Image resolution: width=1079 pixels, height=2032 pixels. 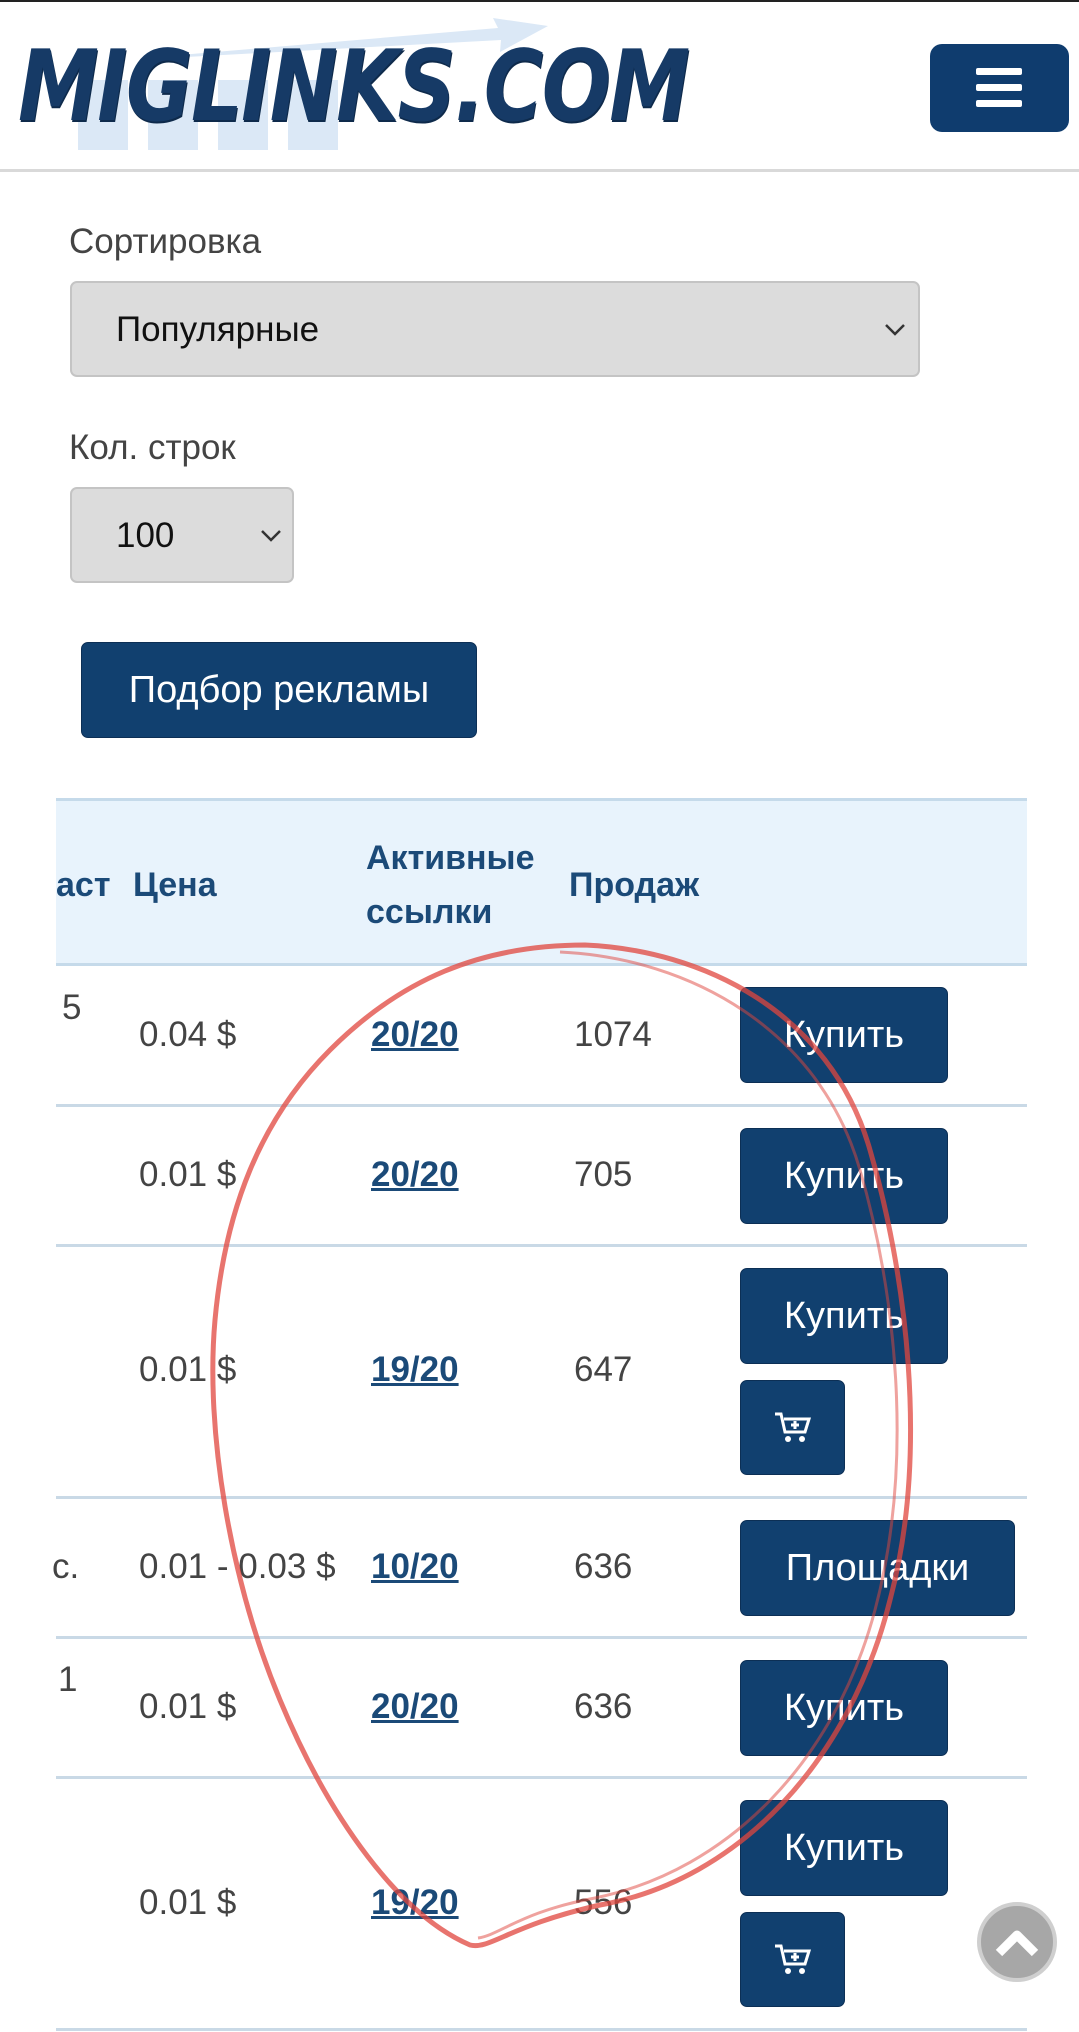 I want to click on menu-button, so click(x=999, y=88).